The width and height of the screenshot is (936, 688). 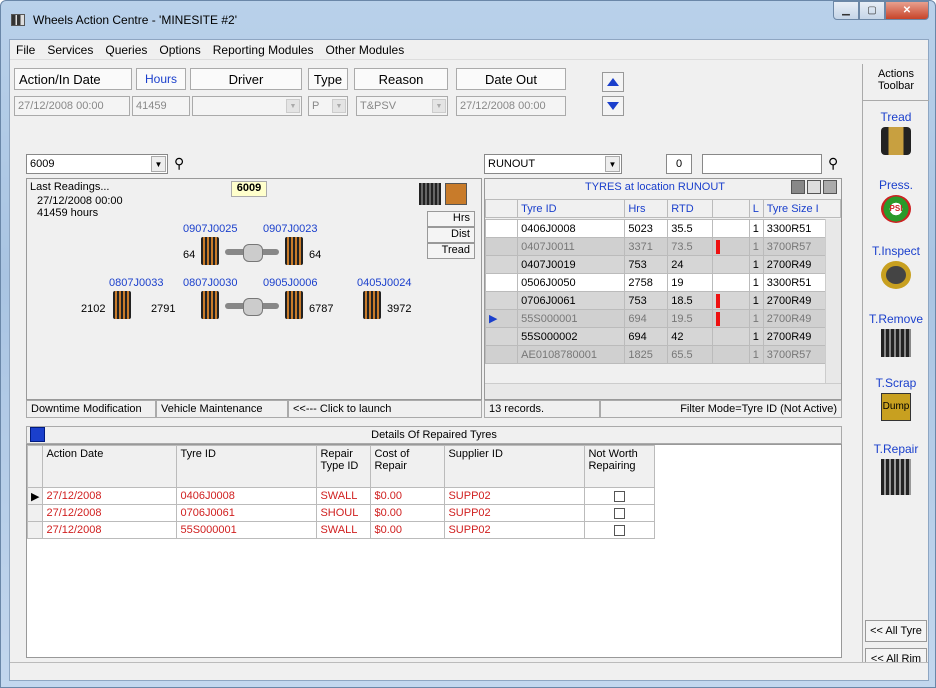 What do you see at coordinates (263, 50) in the screenshot?
I see `menu-reporting-modules: Reporting Modules` at bounding box center [263, 50].